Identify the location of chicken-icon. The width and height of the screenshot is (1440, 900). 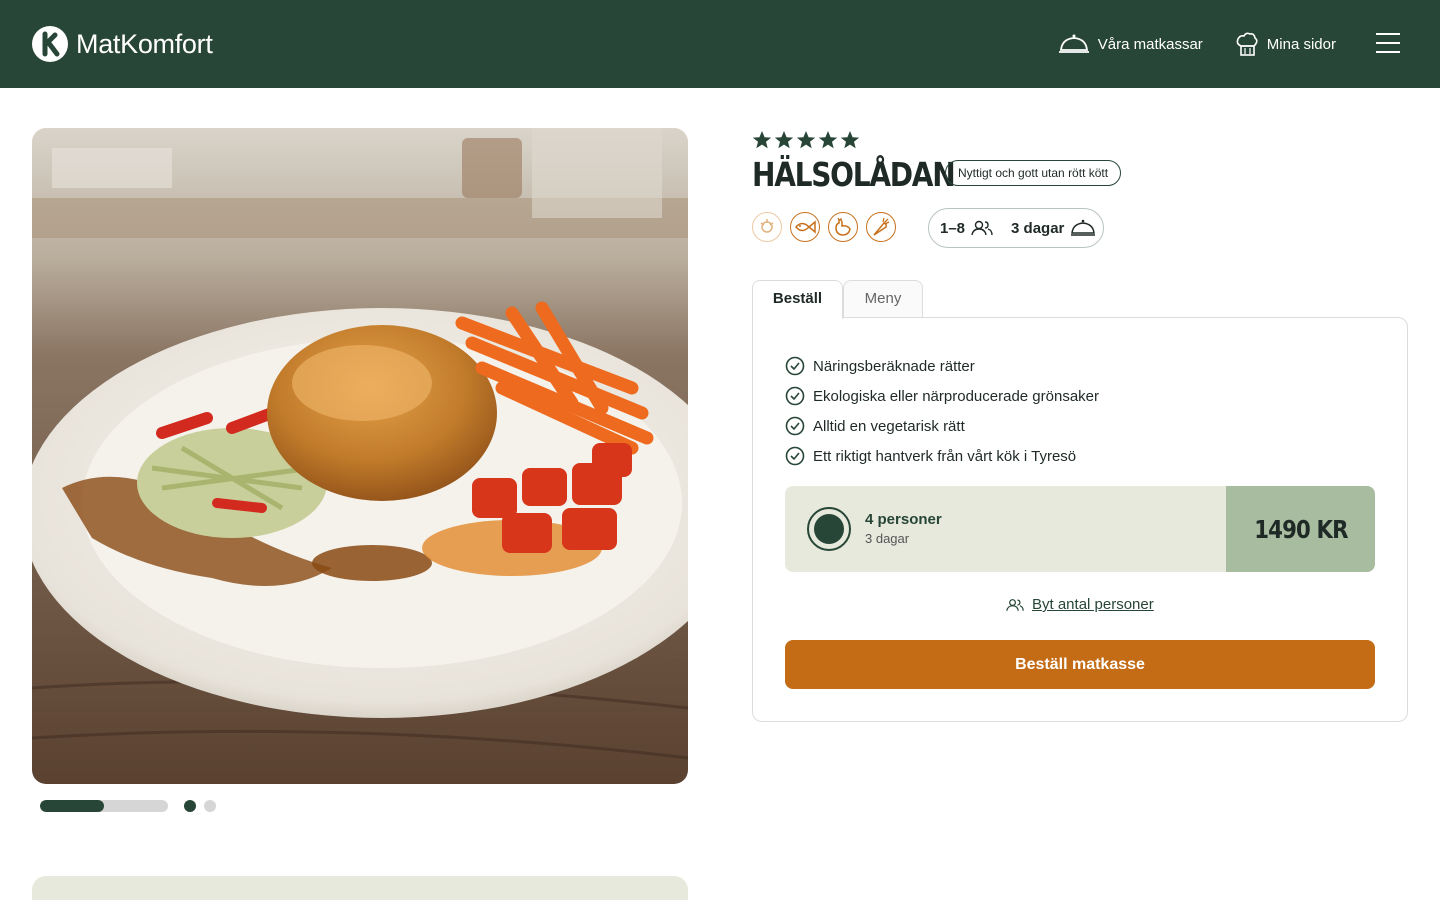
(843, 227).